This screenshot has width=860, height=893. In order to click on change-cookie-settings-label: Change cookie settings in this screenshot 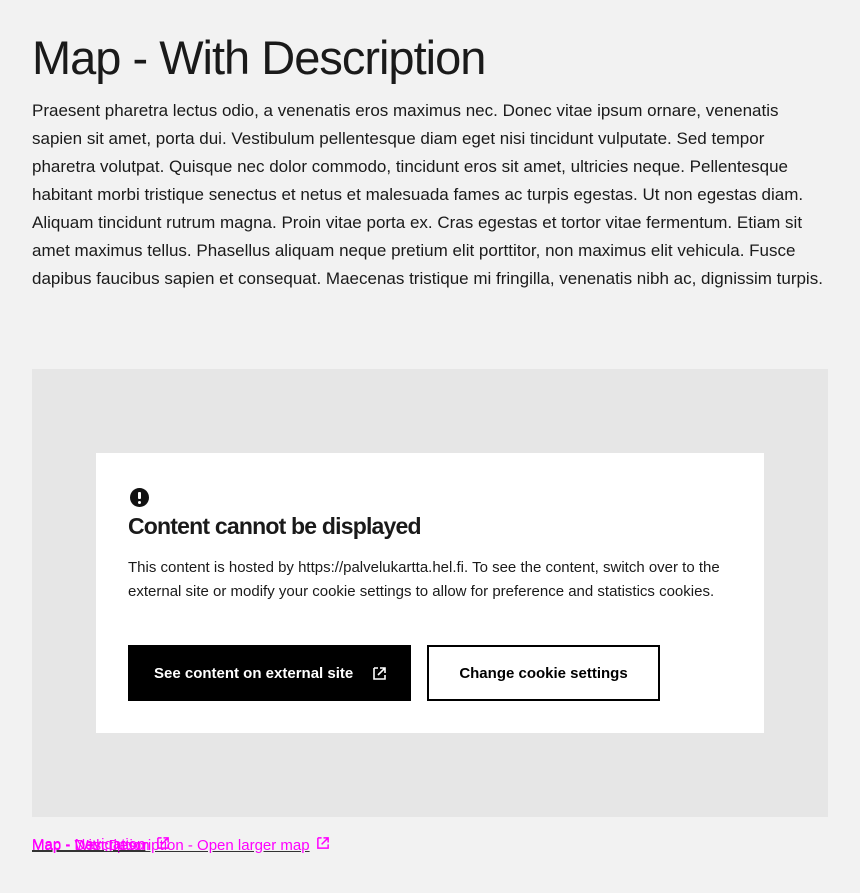, I will do `click(543, 673)`.